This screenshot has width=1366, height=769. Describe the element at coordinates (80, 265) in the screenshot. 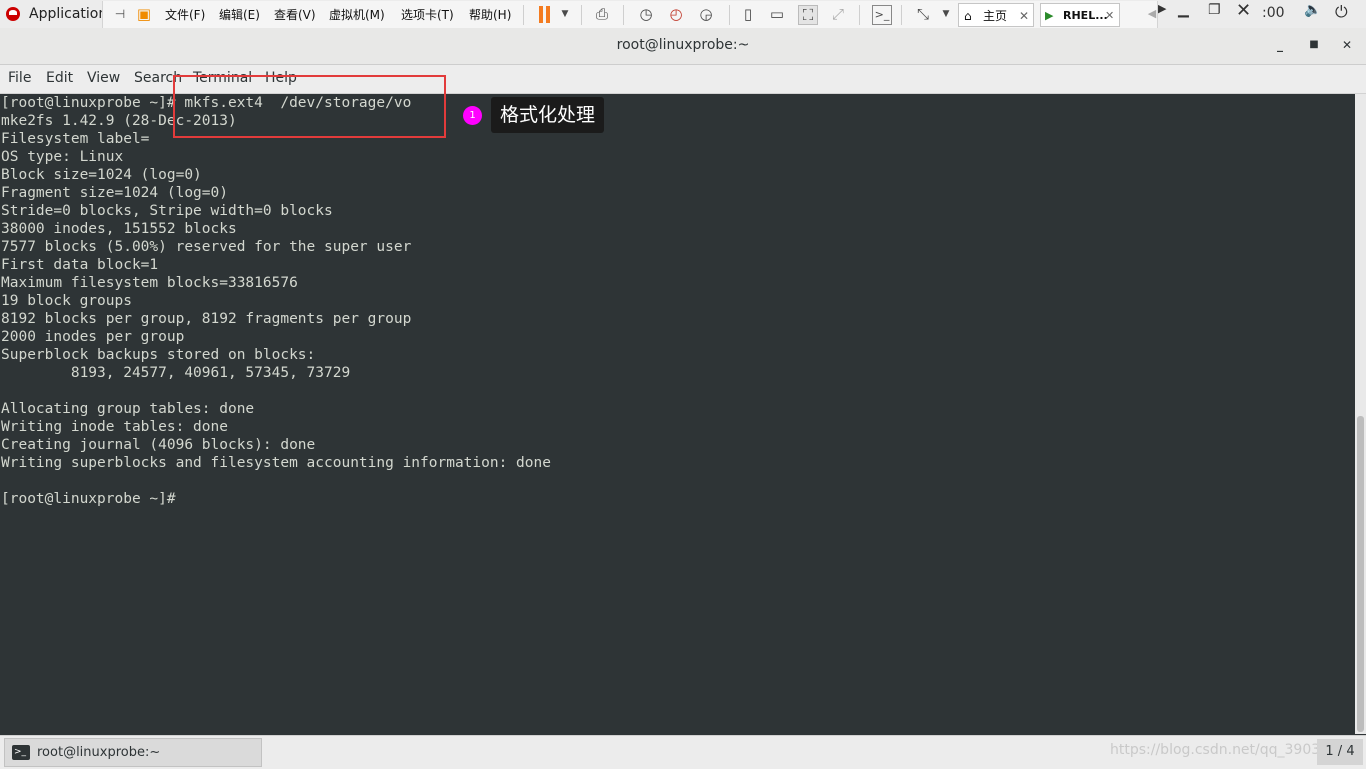

I see `terminal-line: First data block=1` at that location.